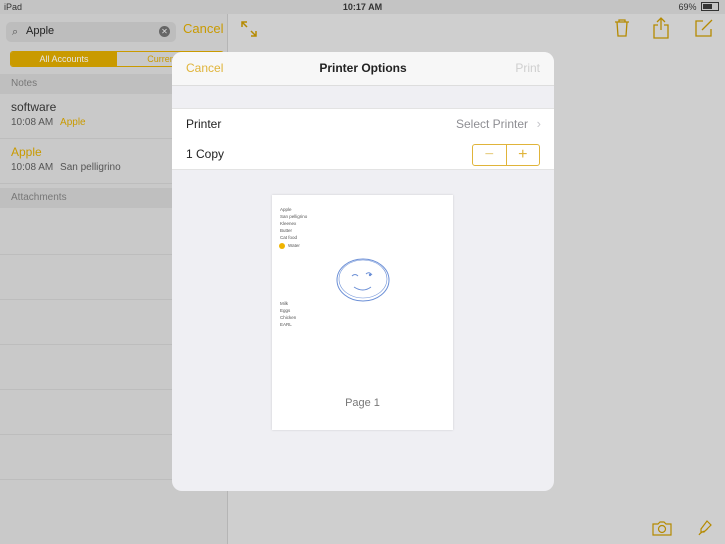 The image size is (725, 544). I want to click on preview-line: Butter, so click(286, 230).